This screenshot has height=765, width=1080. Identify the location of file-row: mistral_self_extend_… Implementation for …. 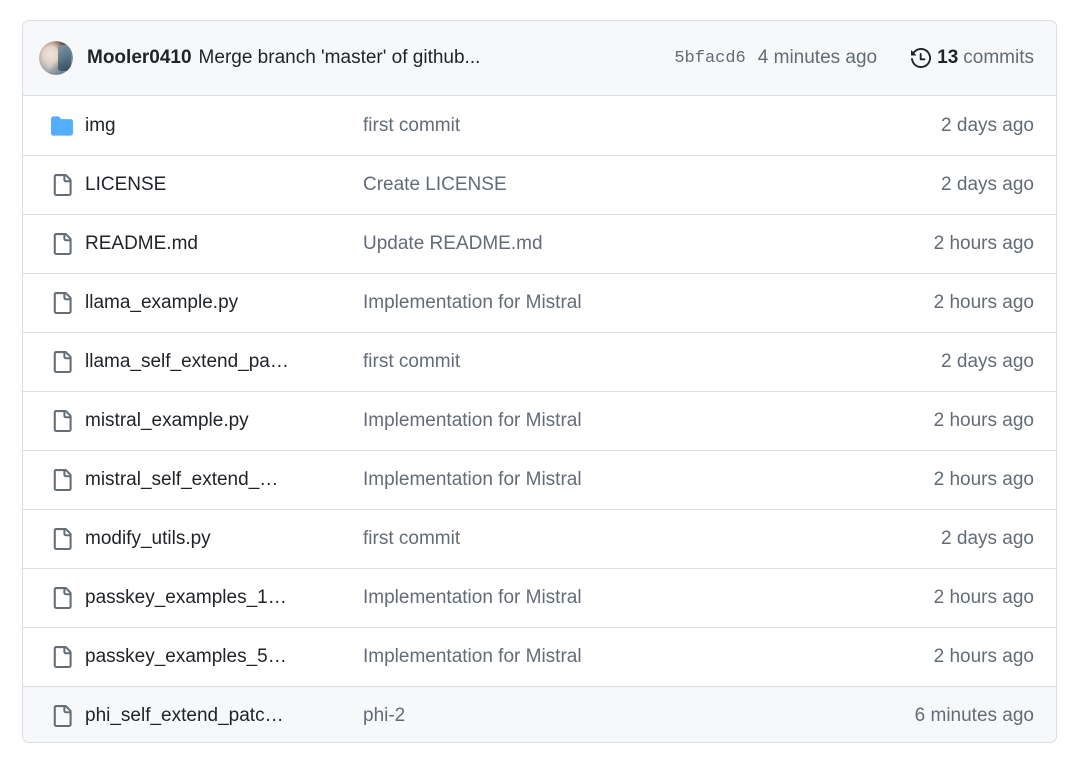
(539, 479).